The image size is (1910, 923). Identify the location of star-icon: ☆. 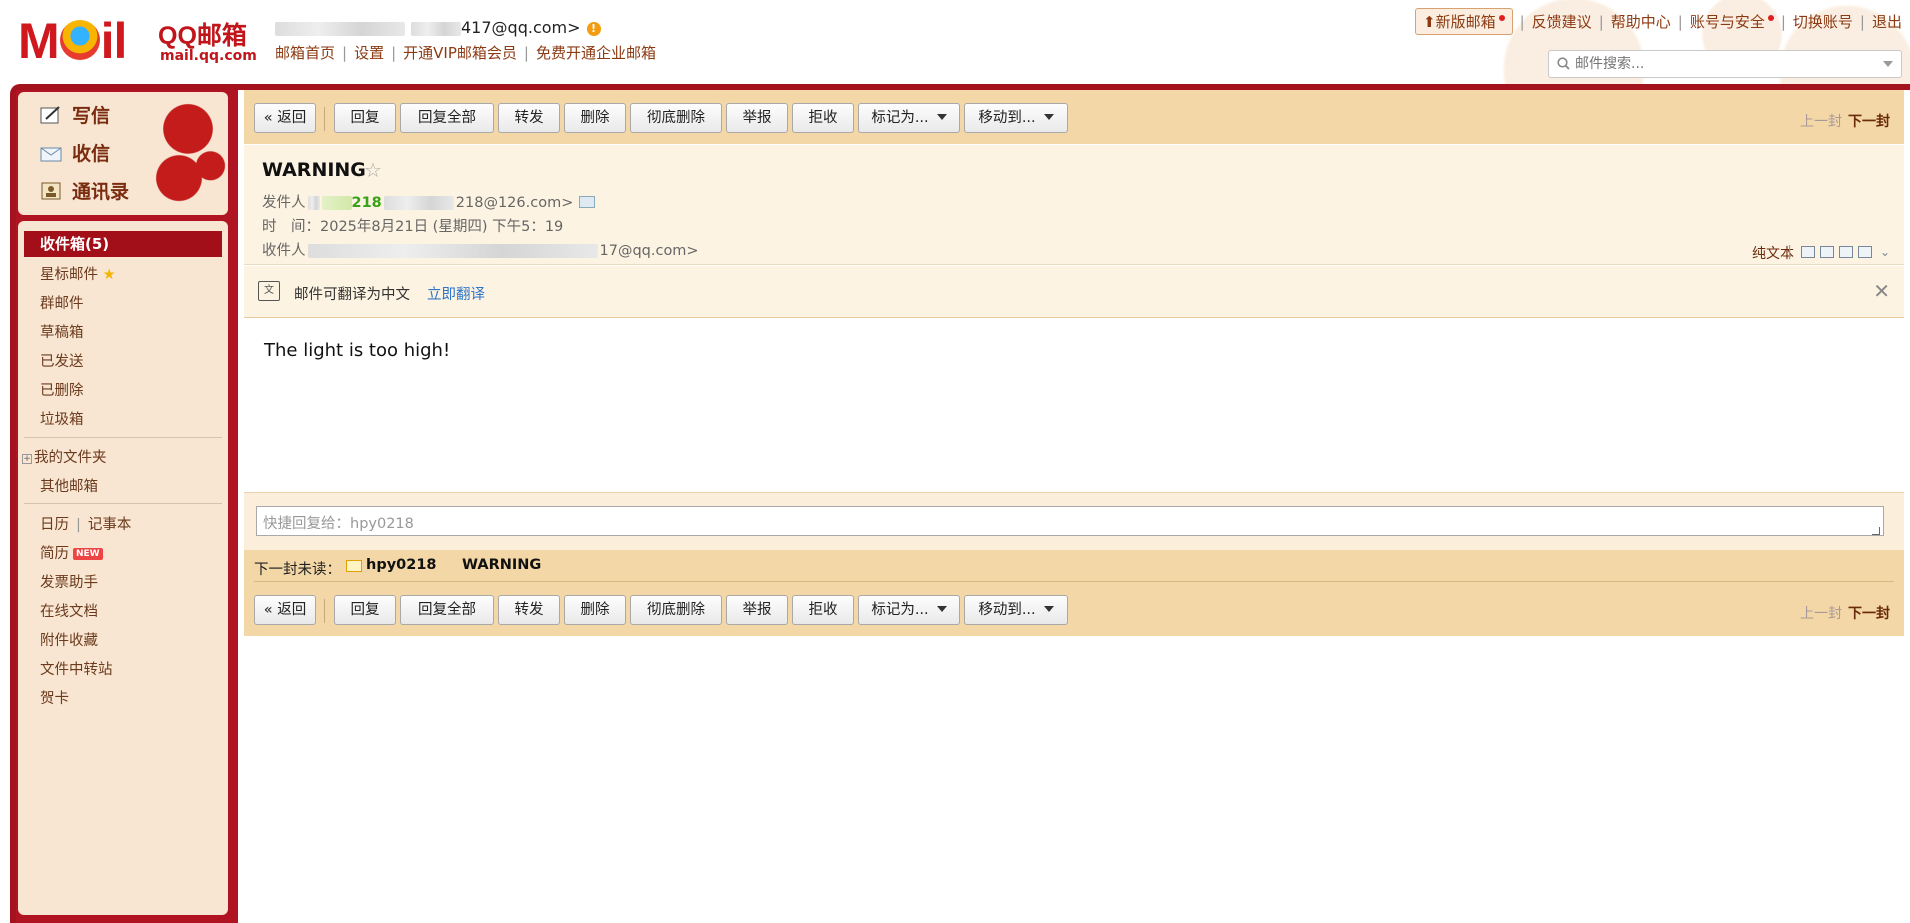
(373, 170).